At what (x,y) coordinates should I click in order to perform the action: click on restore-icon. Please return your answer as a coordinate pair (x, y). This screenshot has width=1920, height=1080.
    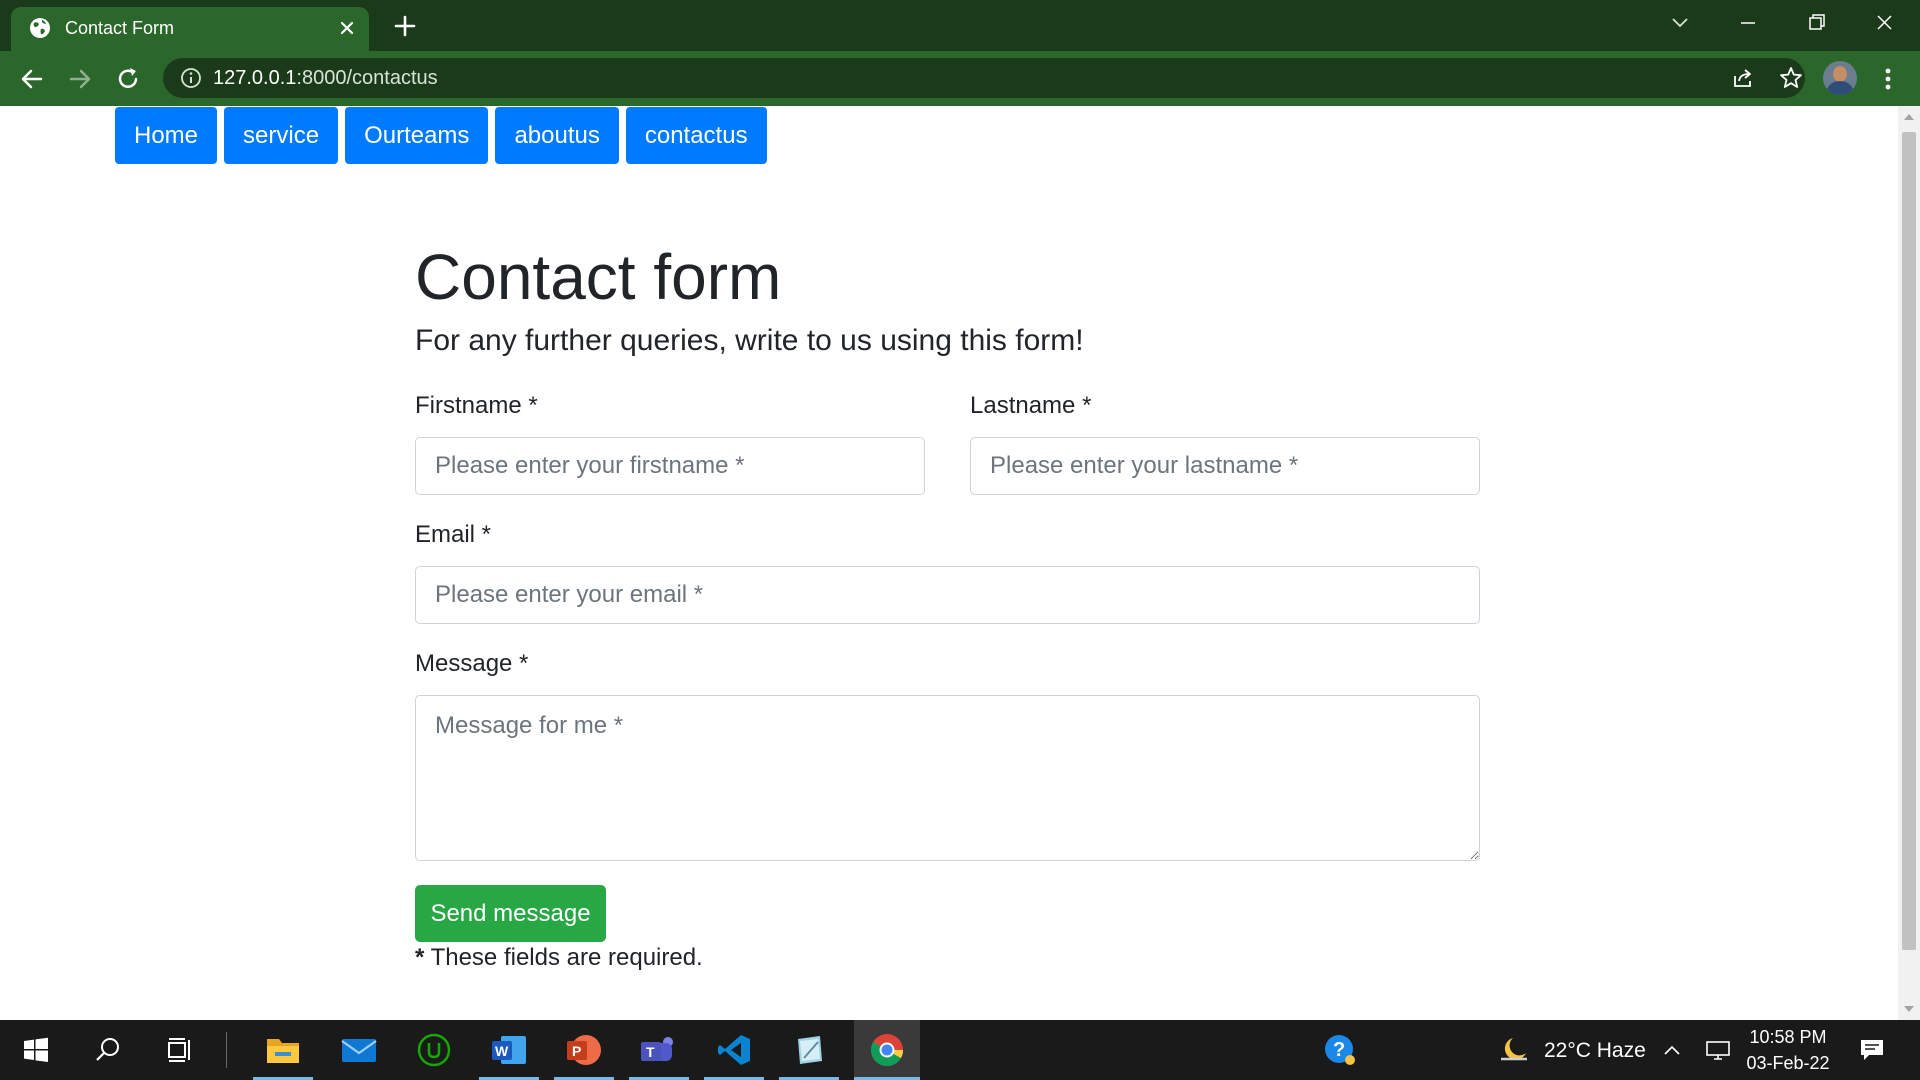
    Looking at the image, I should click on (1816, 23).